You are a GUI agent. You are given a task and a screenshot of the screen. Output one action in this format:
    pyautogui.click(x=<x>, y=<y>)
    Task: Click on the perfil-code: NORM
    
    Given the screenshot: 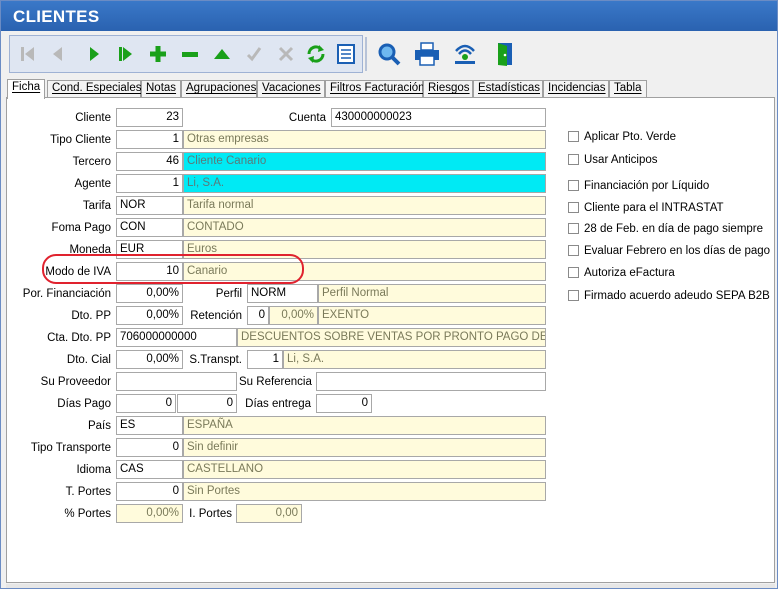 What is the action you would take?
    pyautogui.click(x=282, y=293)
    